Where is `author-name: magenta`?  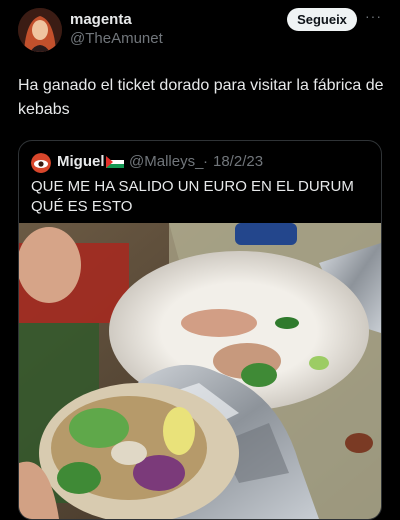
author-name: magenta is located at coordinates (101, 19).